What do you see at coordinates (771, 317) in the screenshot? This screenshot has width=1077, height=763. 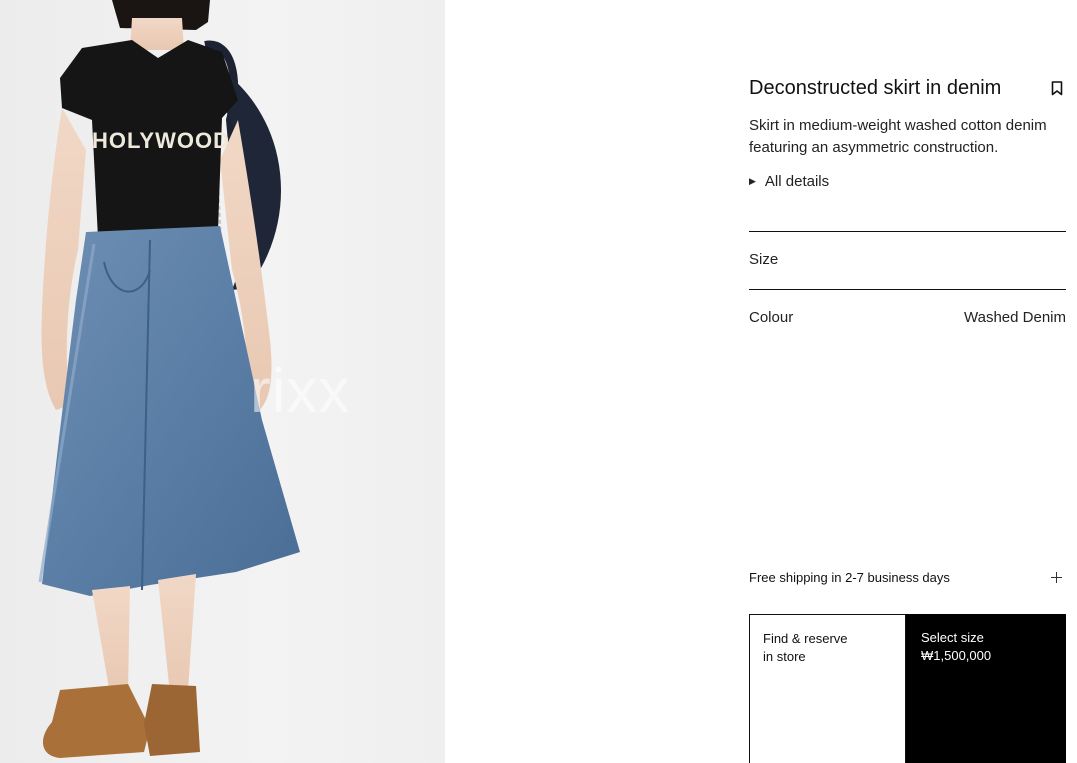 I see `colour-label: Colour` at bounding box center [771, 317].